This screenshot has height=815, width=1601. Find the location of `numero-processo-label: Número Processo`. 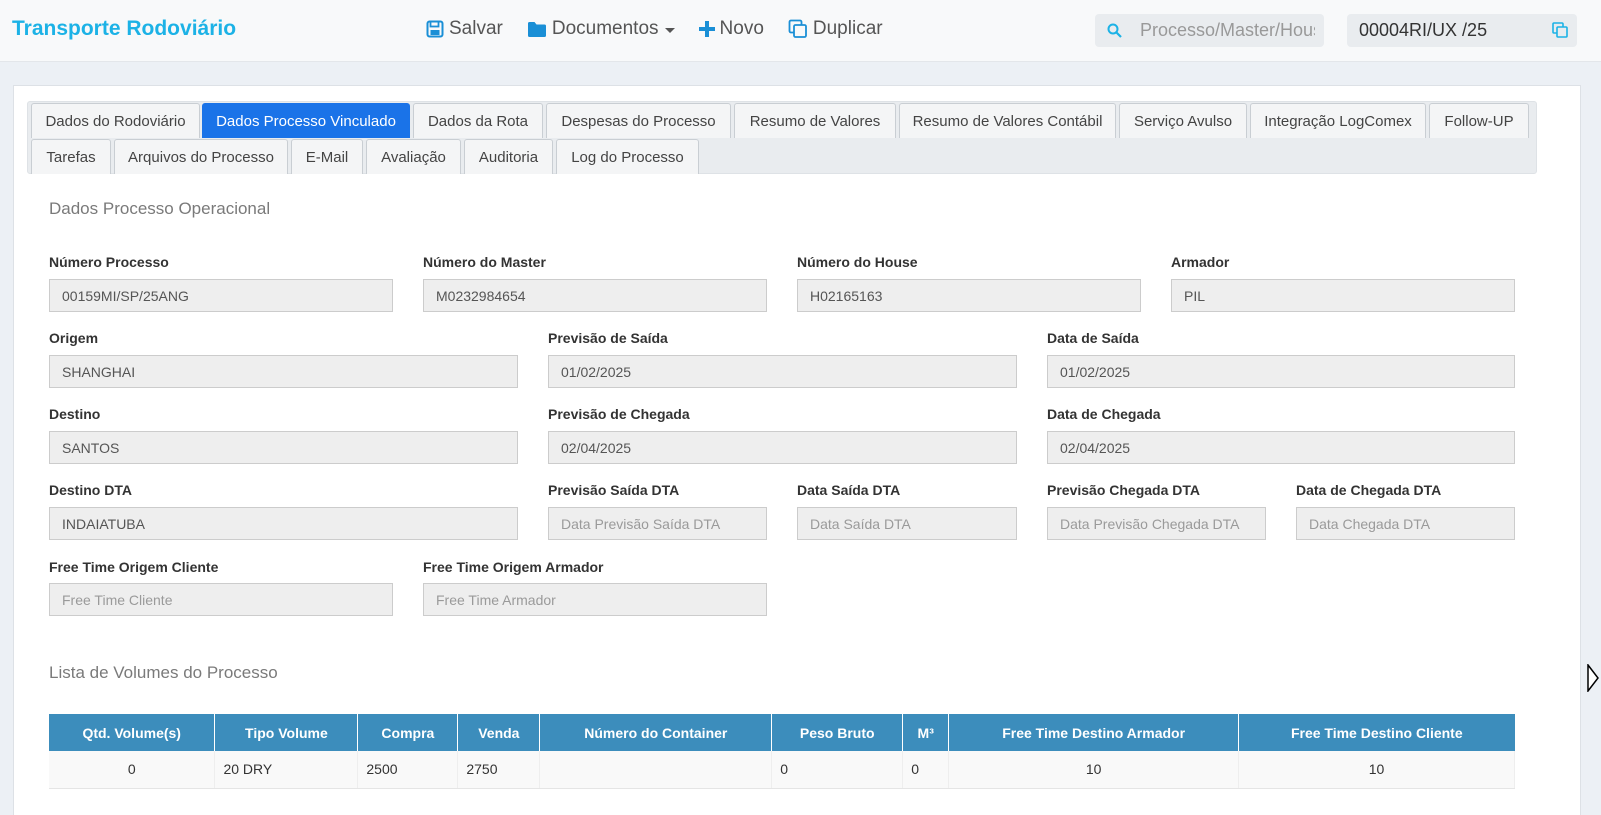

numero-processo-label: Número Processo is located at coordinates (109, 262).